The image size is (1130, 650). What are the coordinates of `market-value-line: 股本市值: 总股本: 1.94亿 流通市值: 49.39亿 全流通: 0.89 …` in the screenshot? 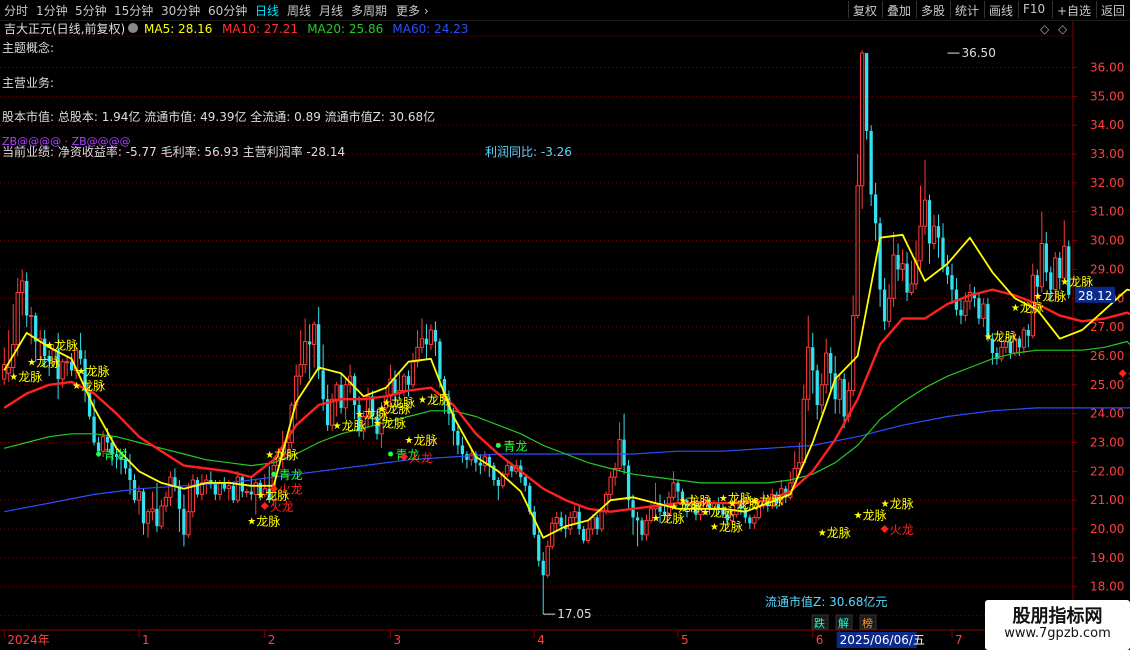 It's located at (218, 116).